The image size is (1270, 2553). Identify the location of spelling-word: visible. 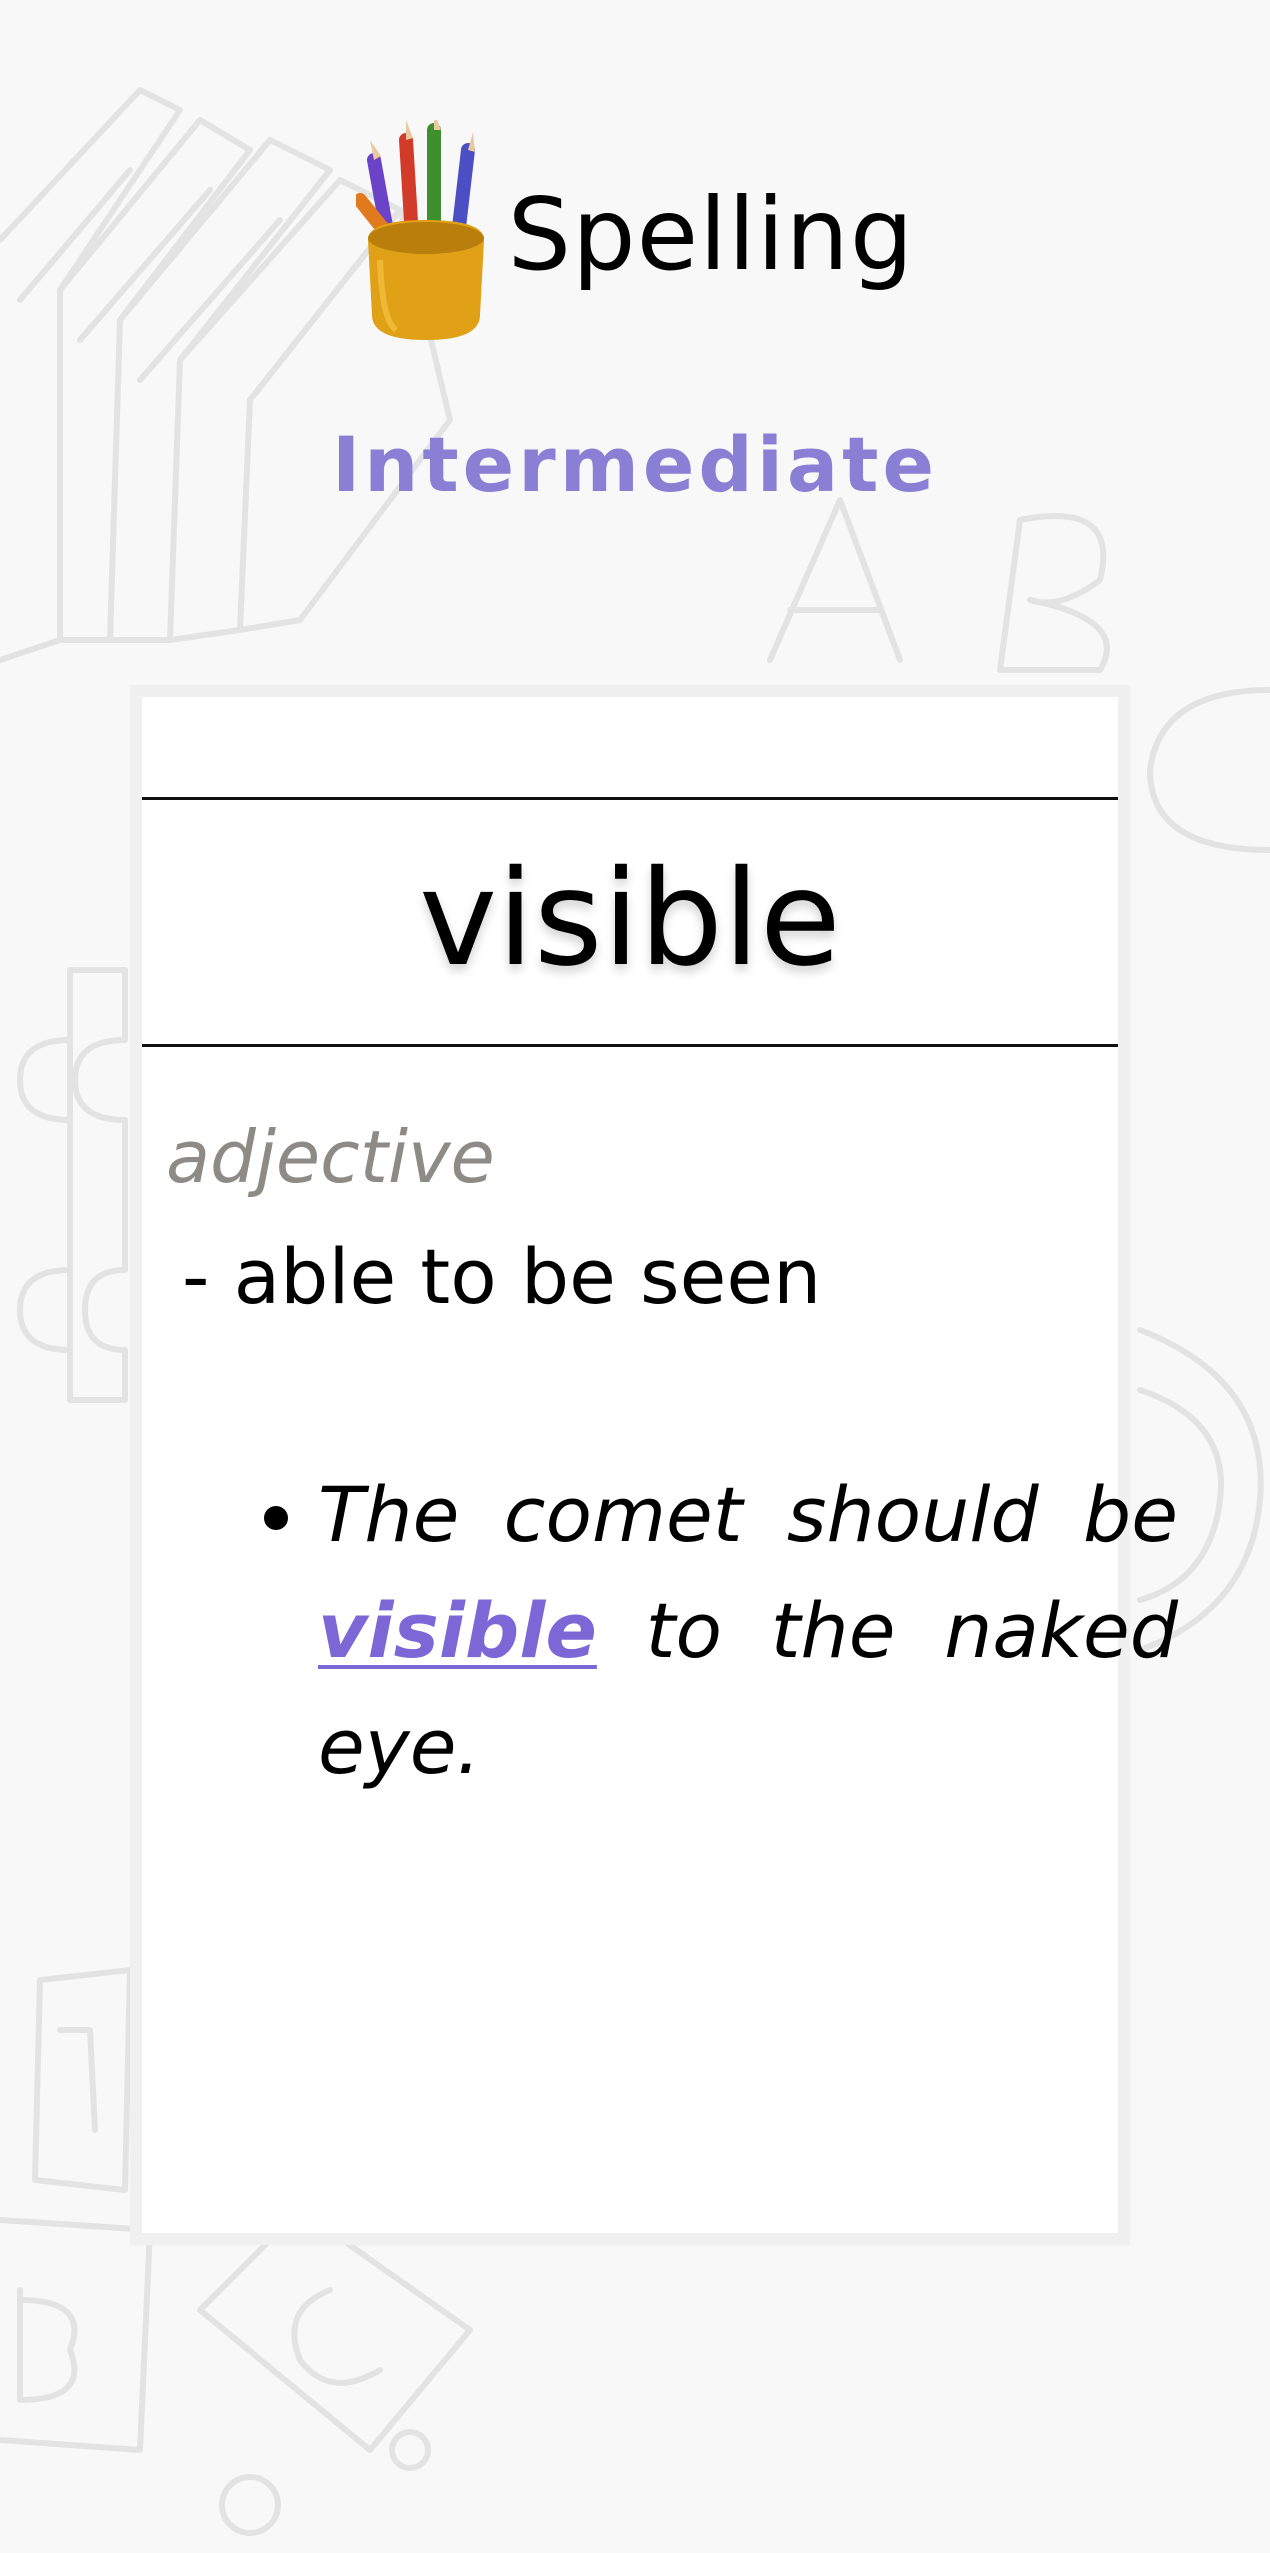
(630, 919).